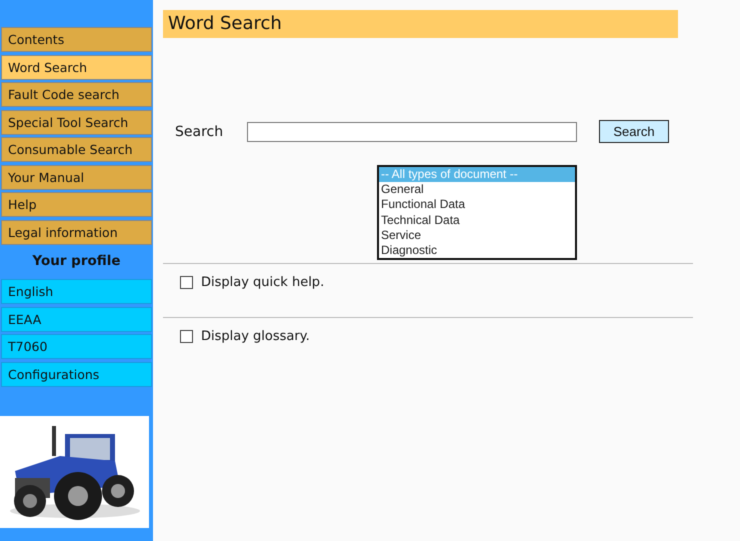 The width and height of the screenshot is (740, 541). Describe the element at coordinates (262, 282) in the screenshot. I see `checkbox-label: Display quick help.` at that location.